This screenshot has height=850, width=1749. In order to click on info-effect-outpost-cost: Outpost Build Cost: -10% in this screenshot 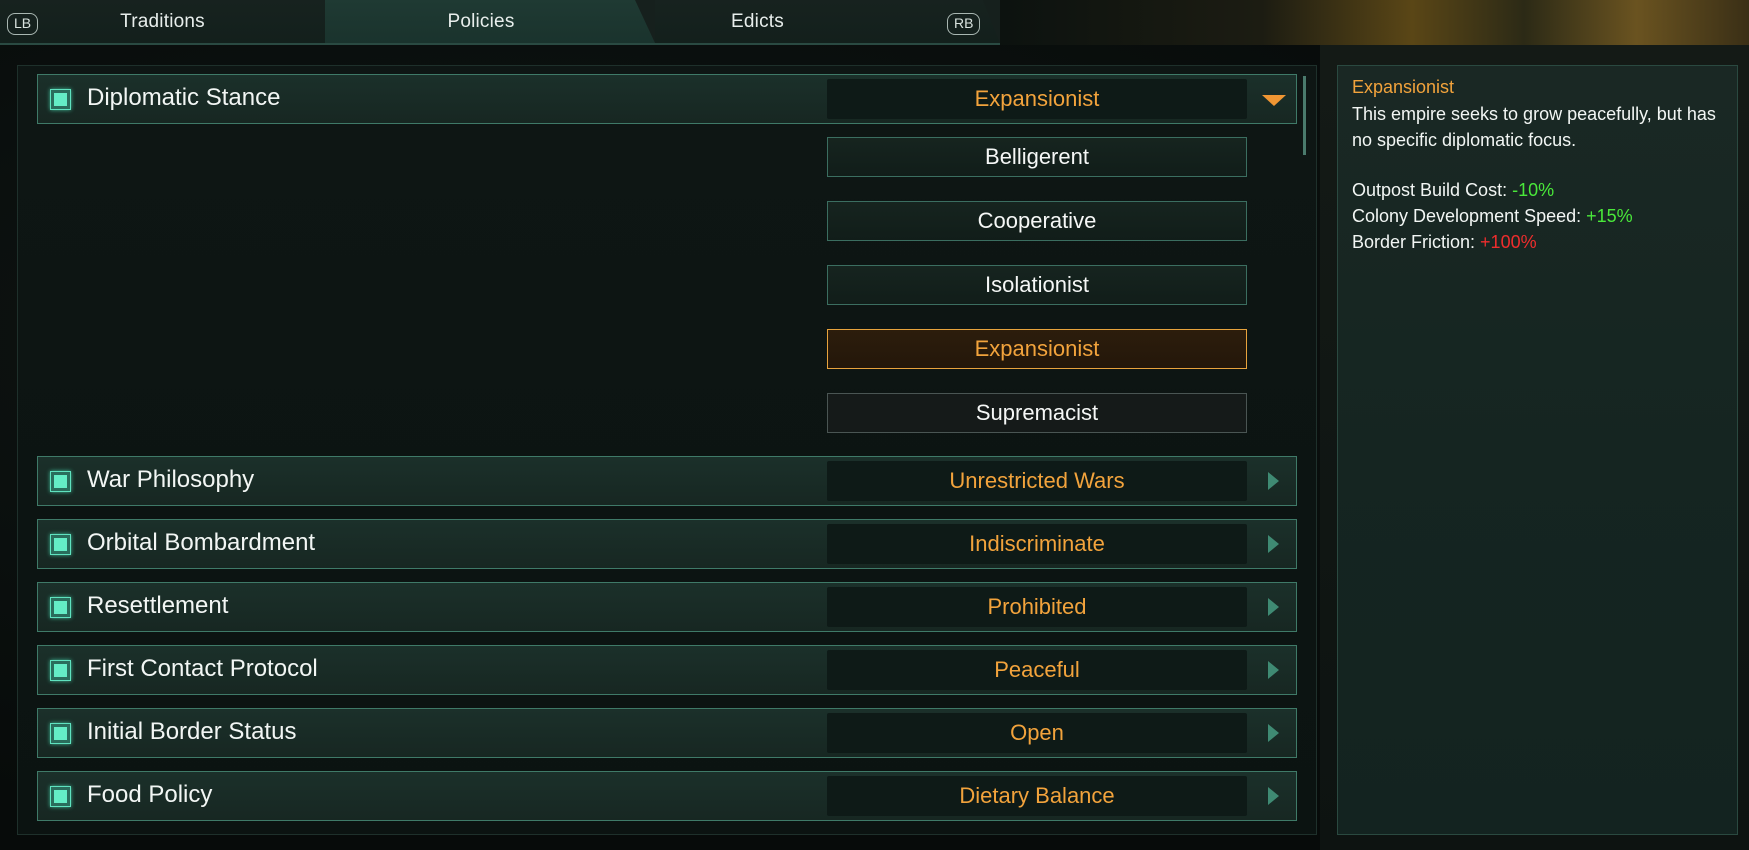, I will do `click(1453, 190)`.